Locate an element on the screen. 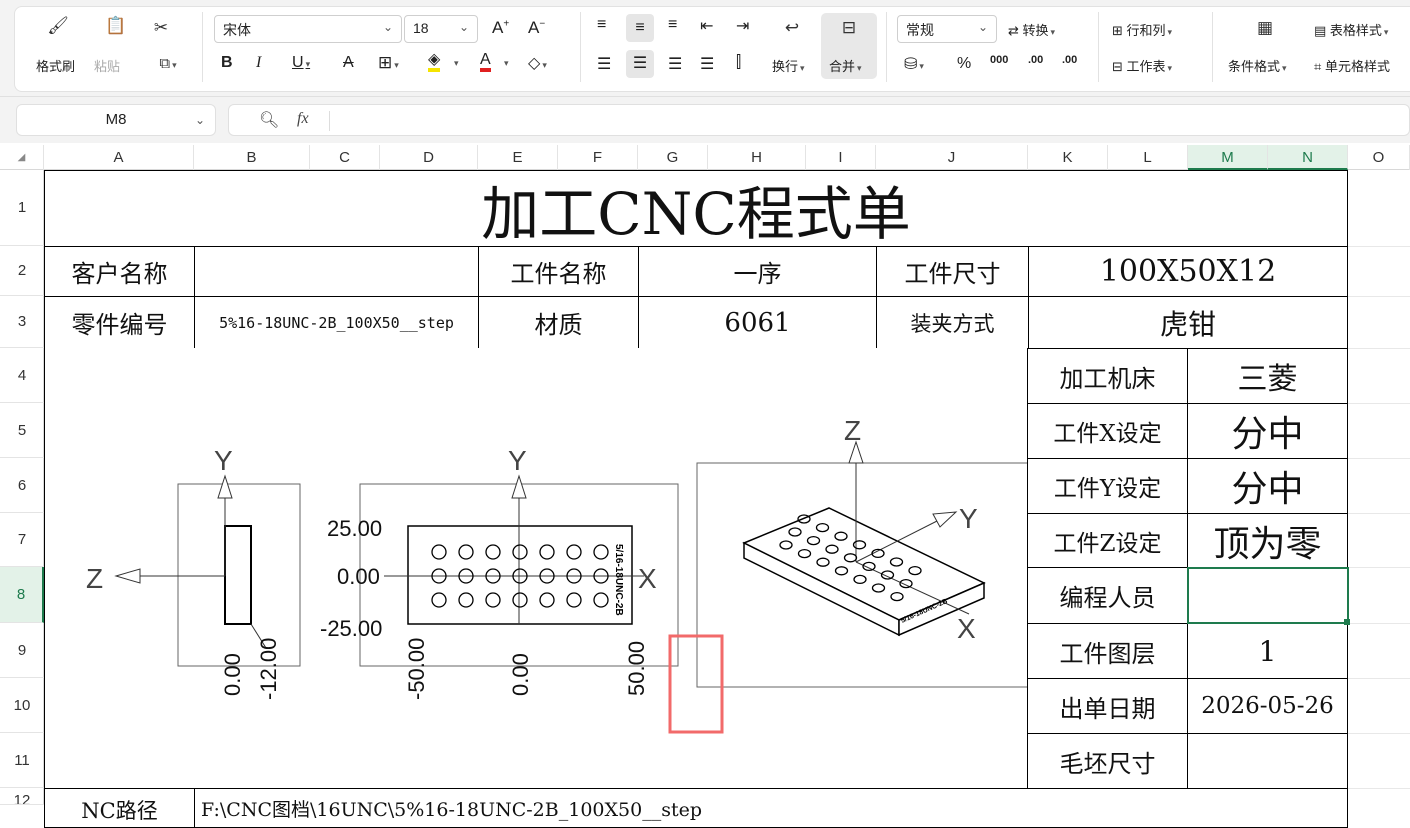 This screenshot has width=1410, height=828. column-header: D is located at coordinates (429, 157).